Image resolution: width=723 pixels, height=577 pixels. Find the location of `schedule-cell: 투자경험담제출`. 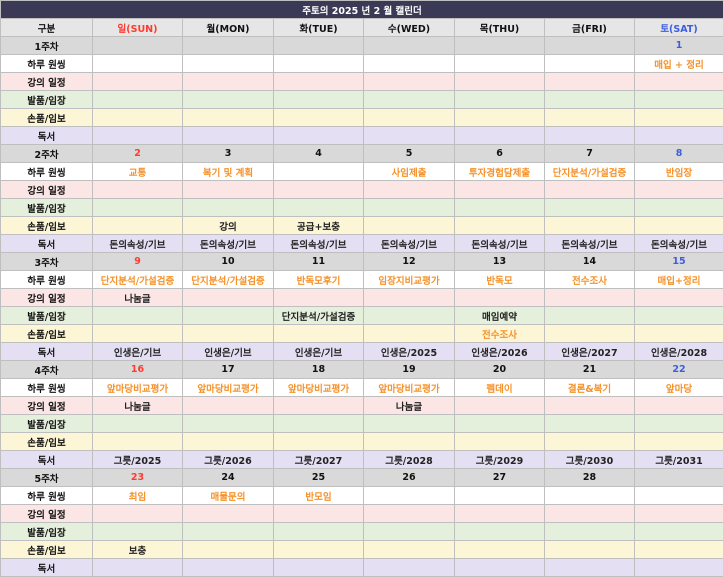

schedule-cell: 투자경험담제출 is located at coordinates (499, 171).